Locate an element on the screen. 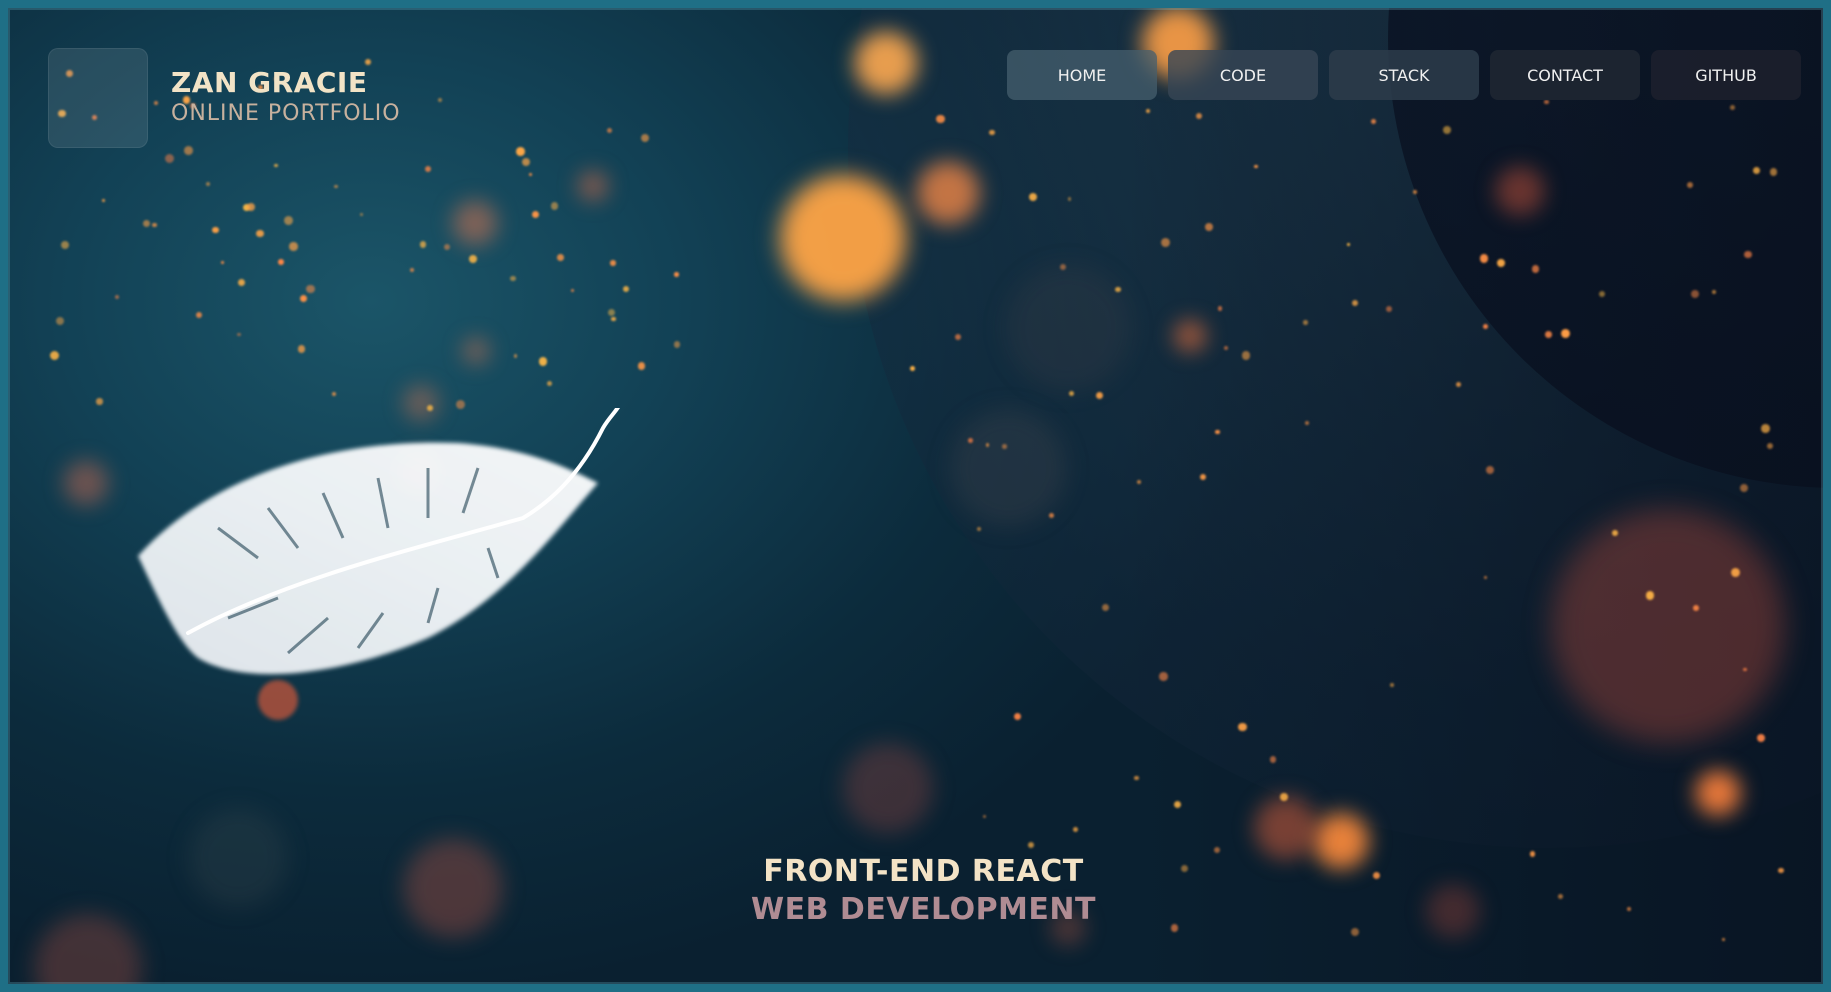 The height and width of the screenshot is (992, 1831). brand: ZAN GRACIE ONLINE PORTFOLIO is located at coordinates (286, 97).